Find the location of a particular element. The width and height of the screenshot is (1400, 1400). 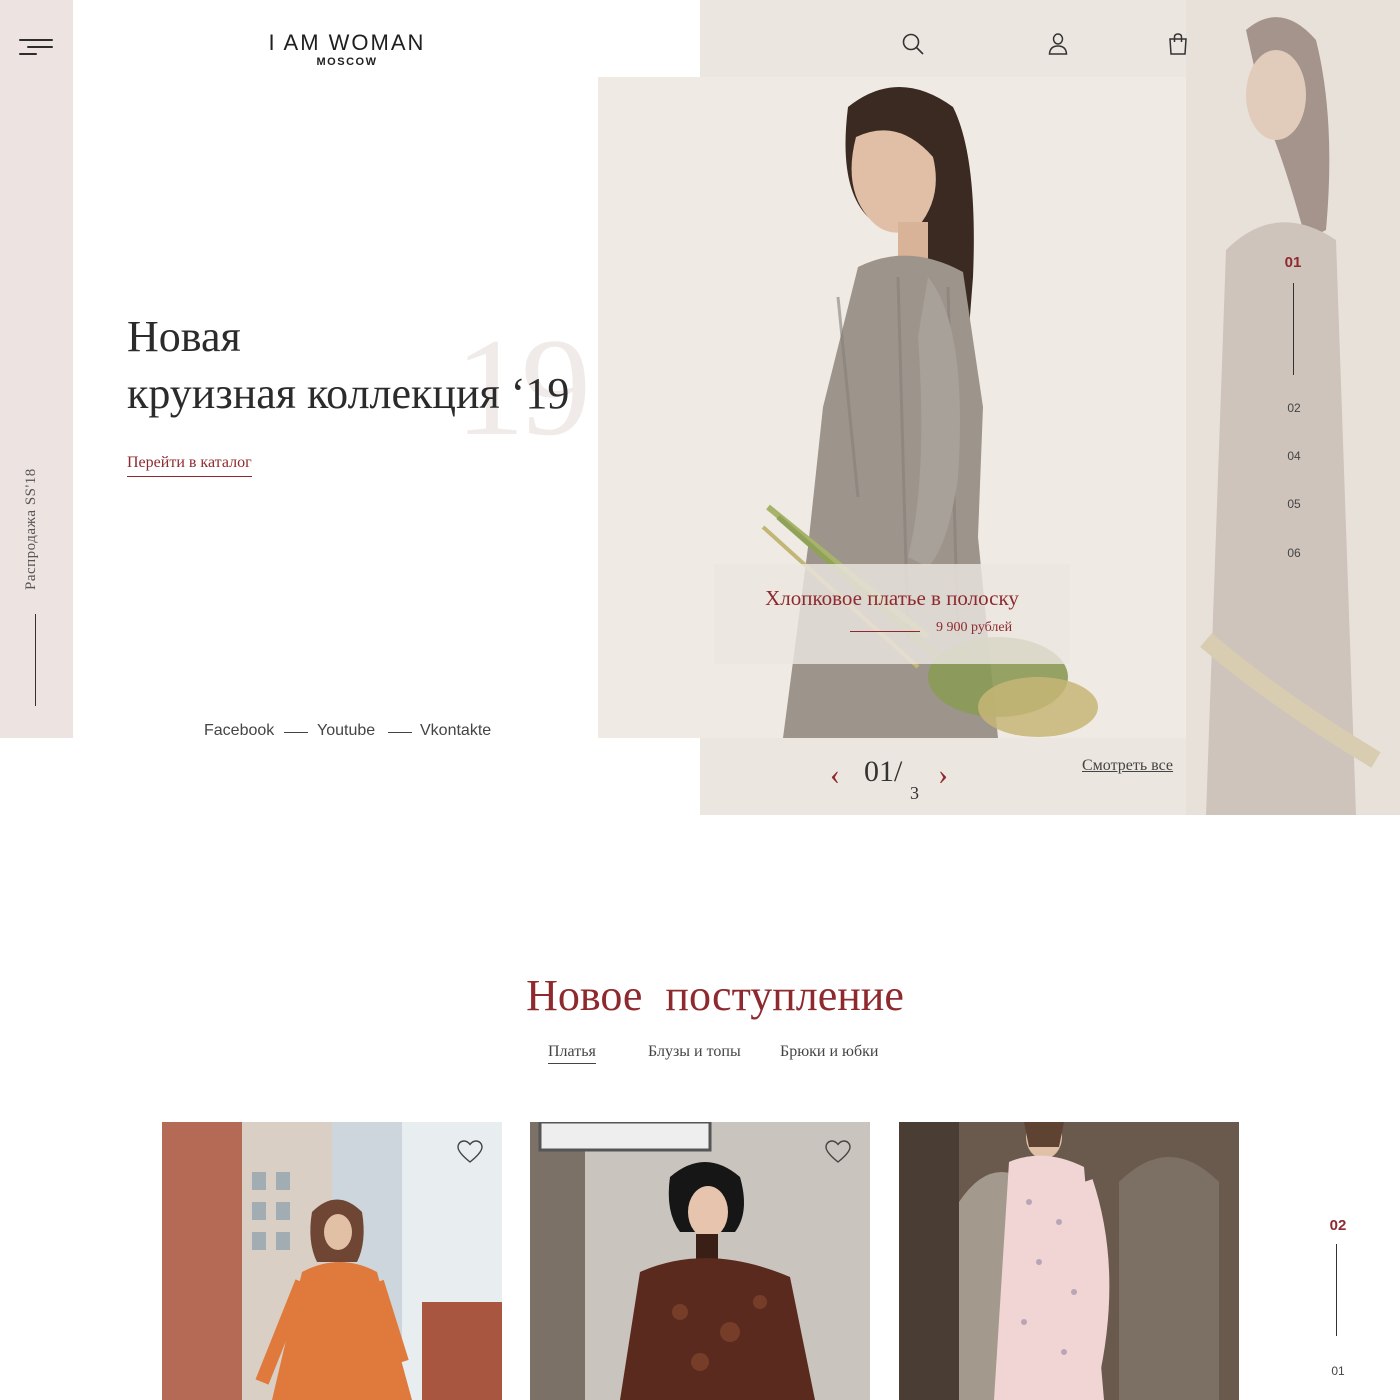

sidebar-divider is located at coordinates (35, 660).